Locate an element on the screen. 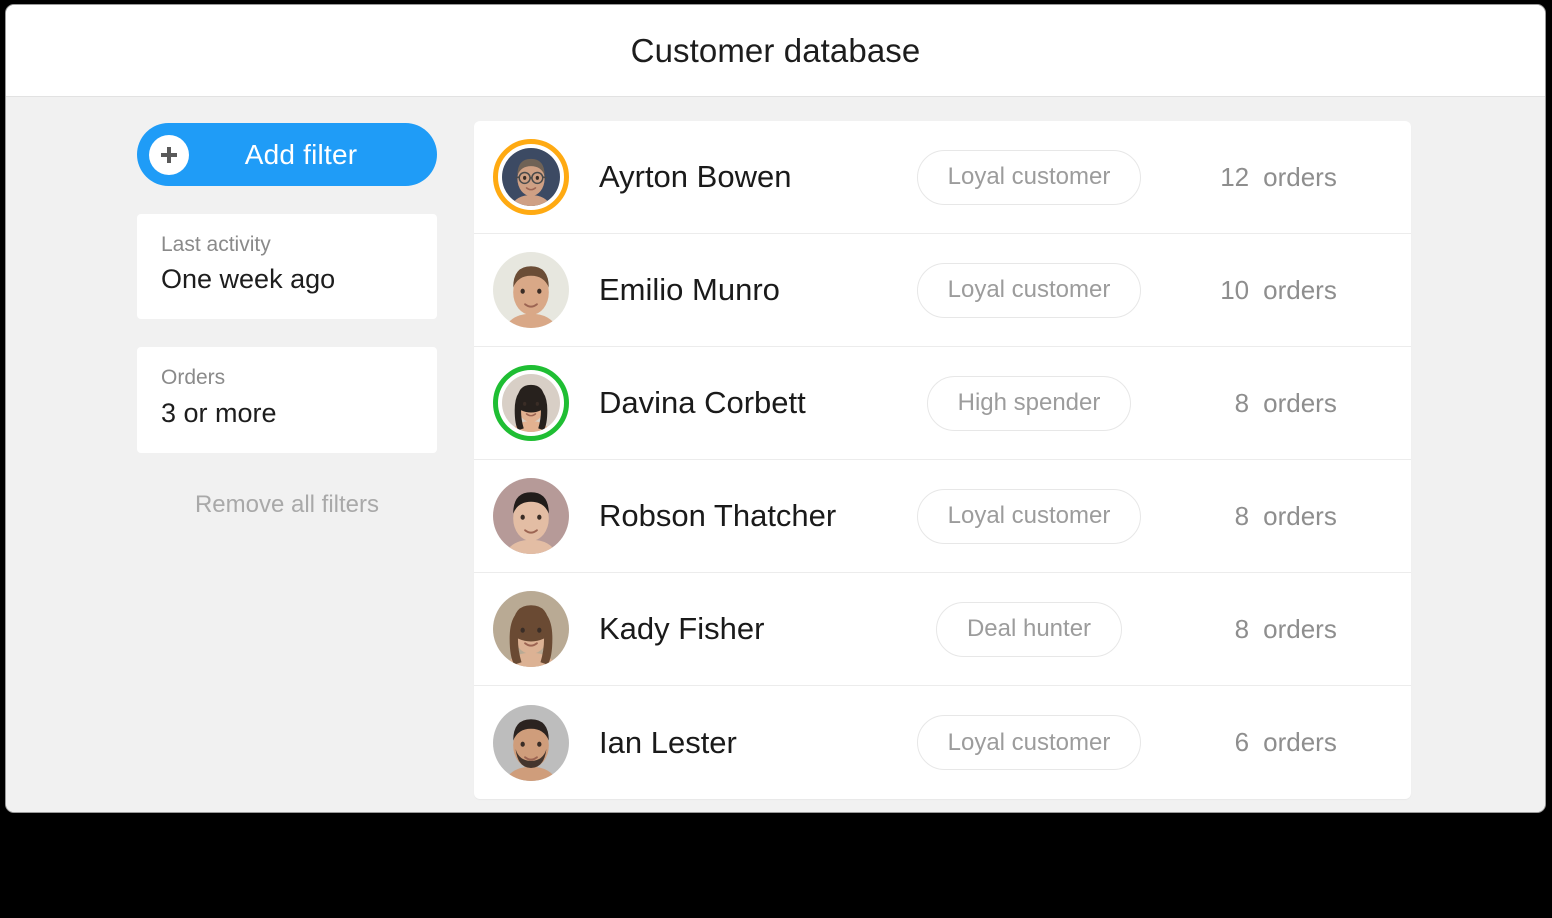 The width and height of the screenshot is (1552, 918). orders-cell: 12 orders is located at coordinates (1285, 177).